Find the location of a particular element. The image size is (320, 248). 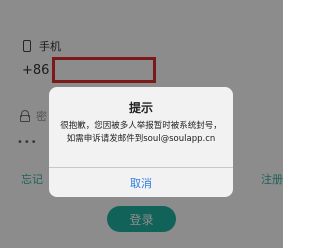

dialog-title: 提示 is located at coordinates (140, 108).